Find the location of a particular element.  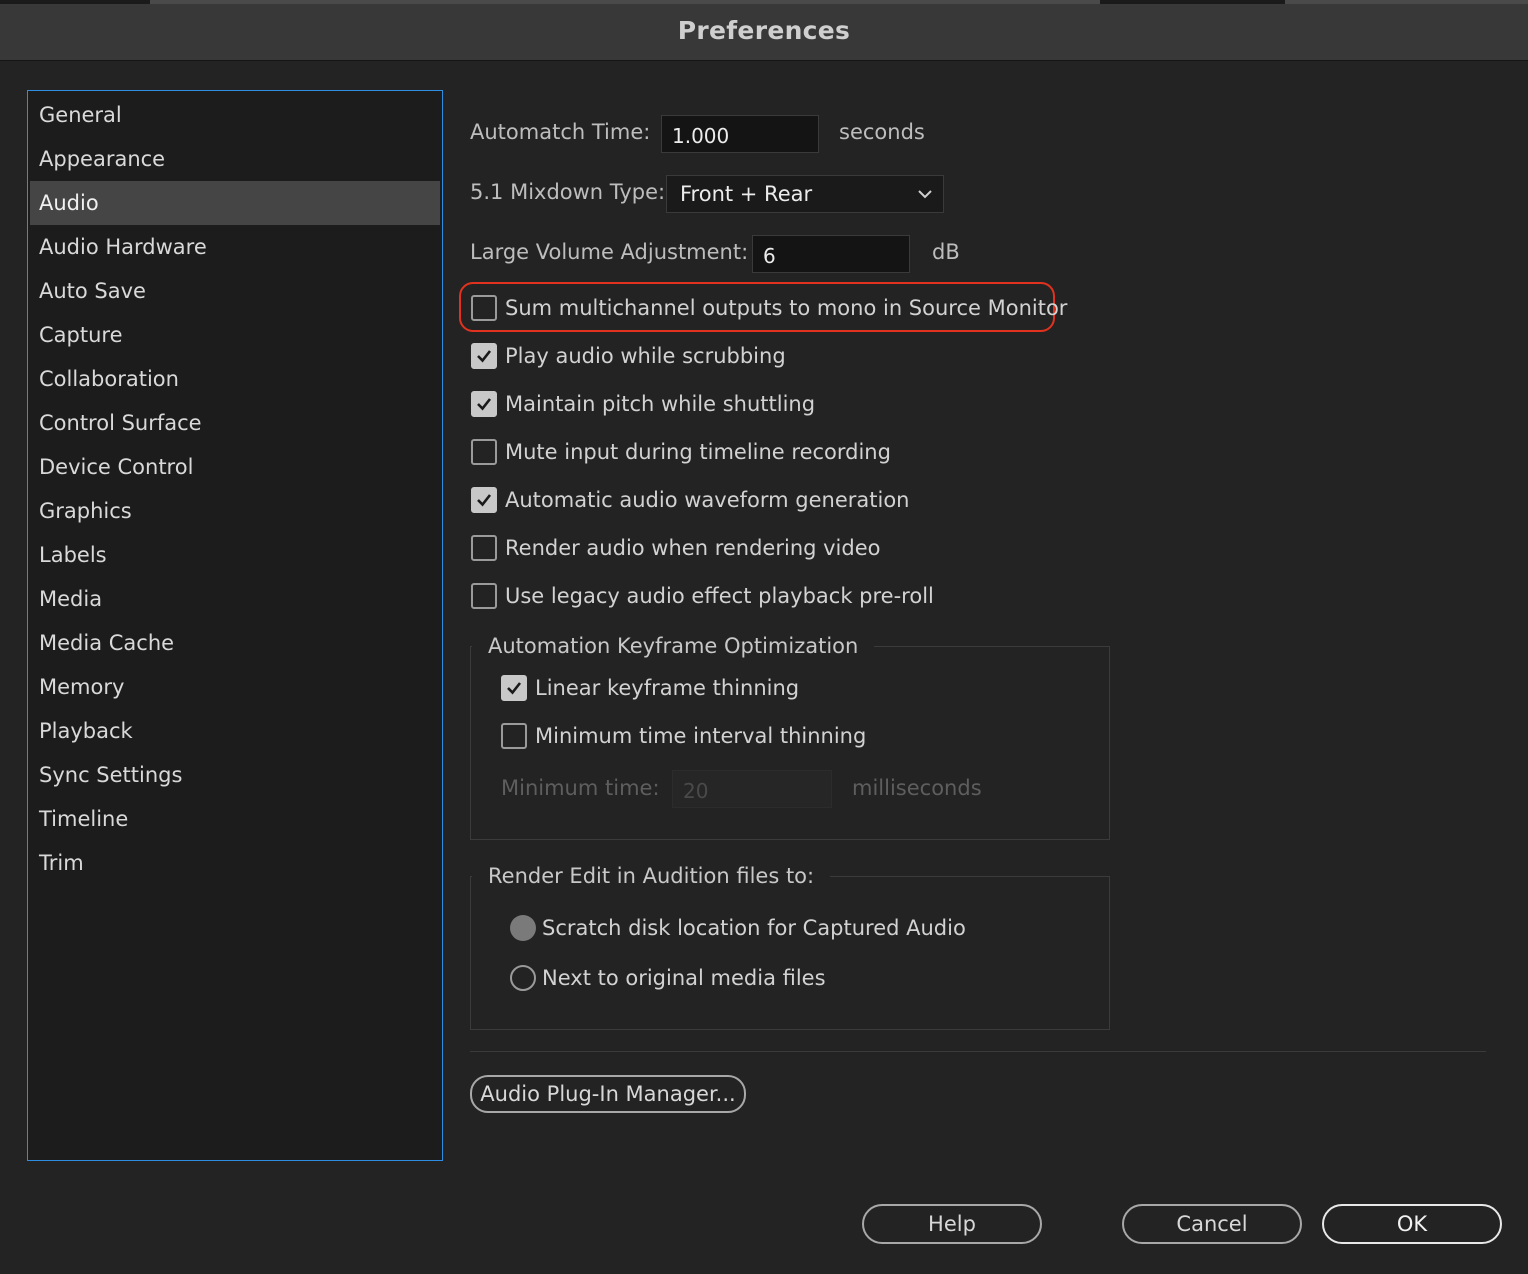

sidebar-item-control-surface: Control Surface is located at coordinates (235, 423).